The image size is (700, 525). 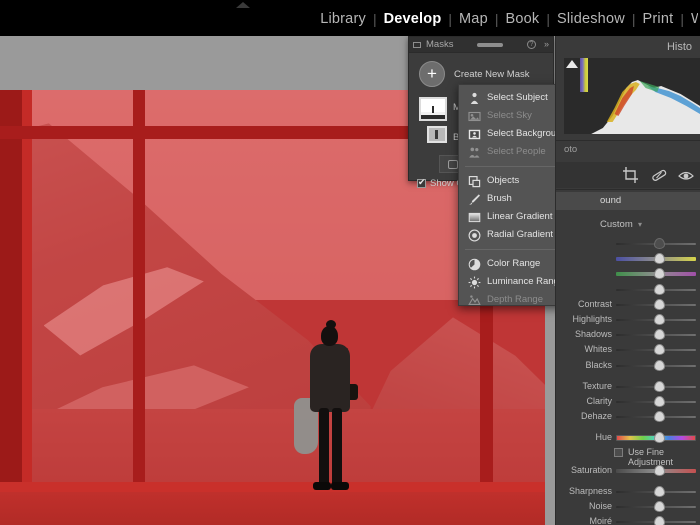 I want to click on histogram, so click(x=632, y=96).